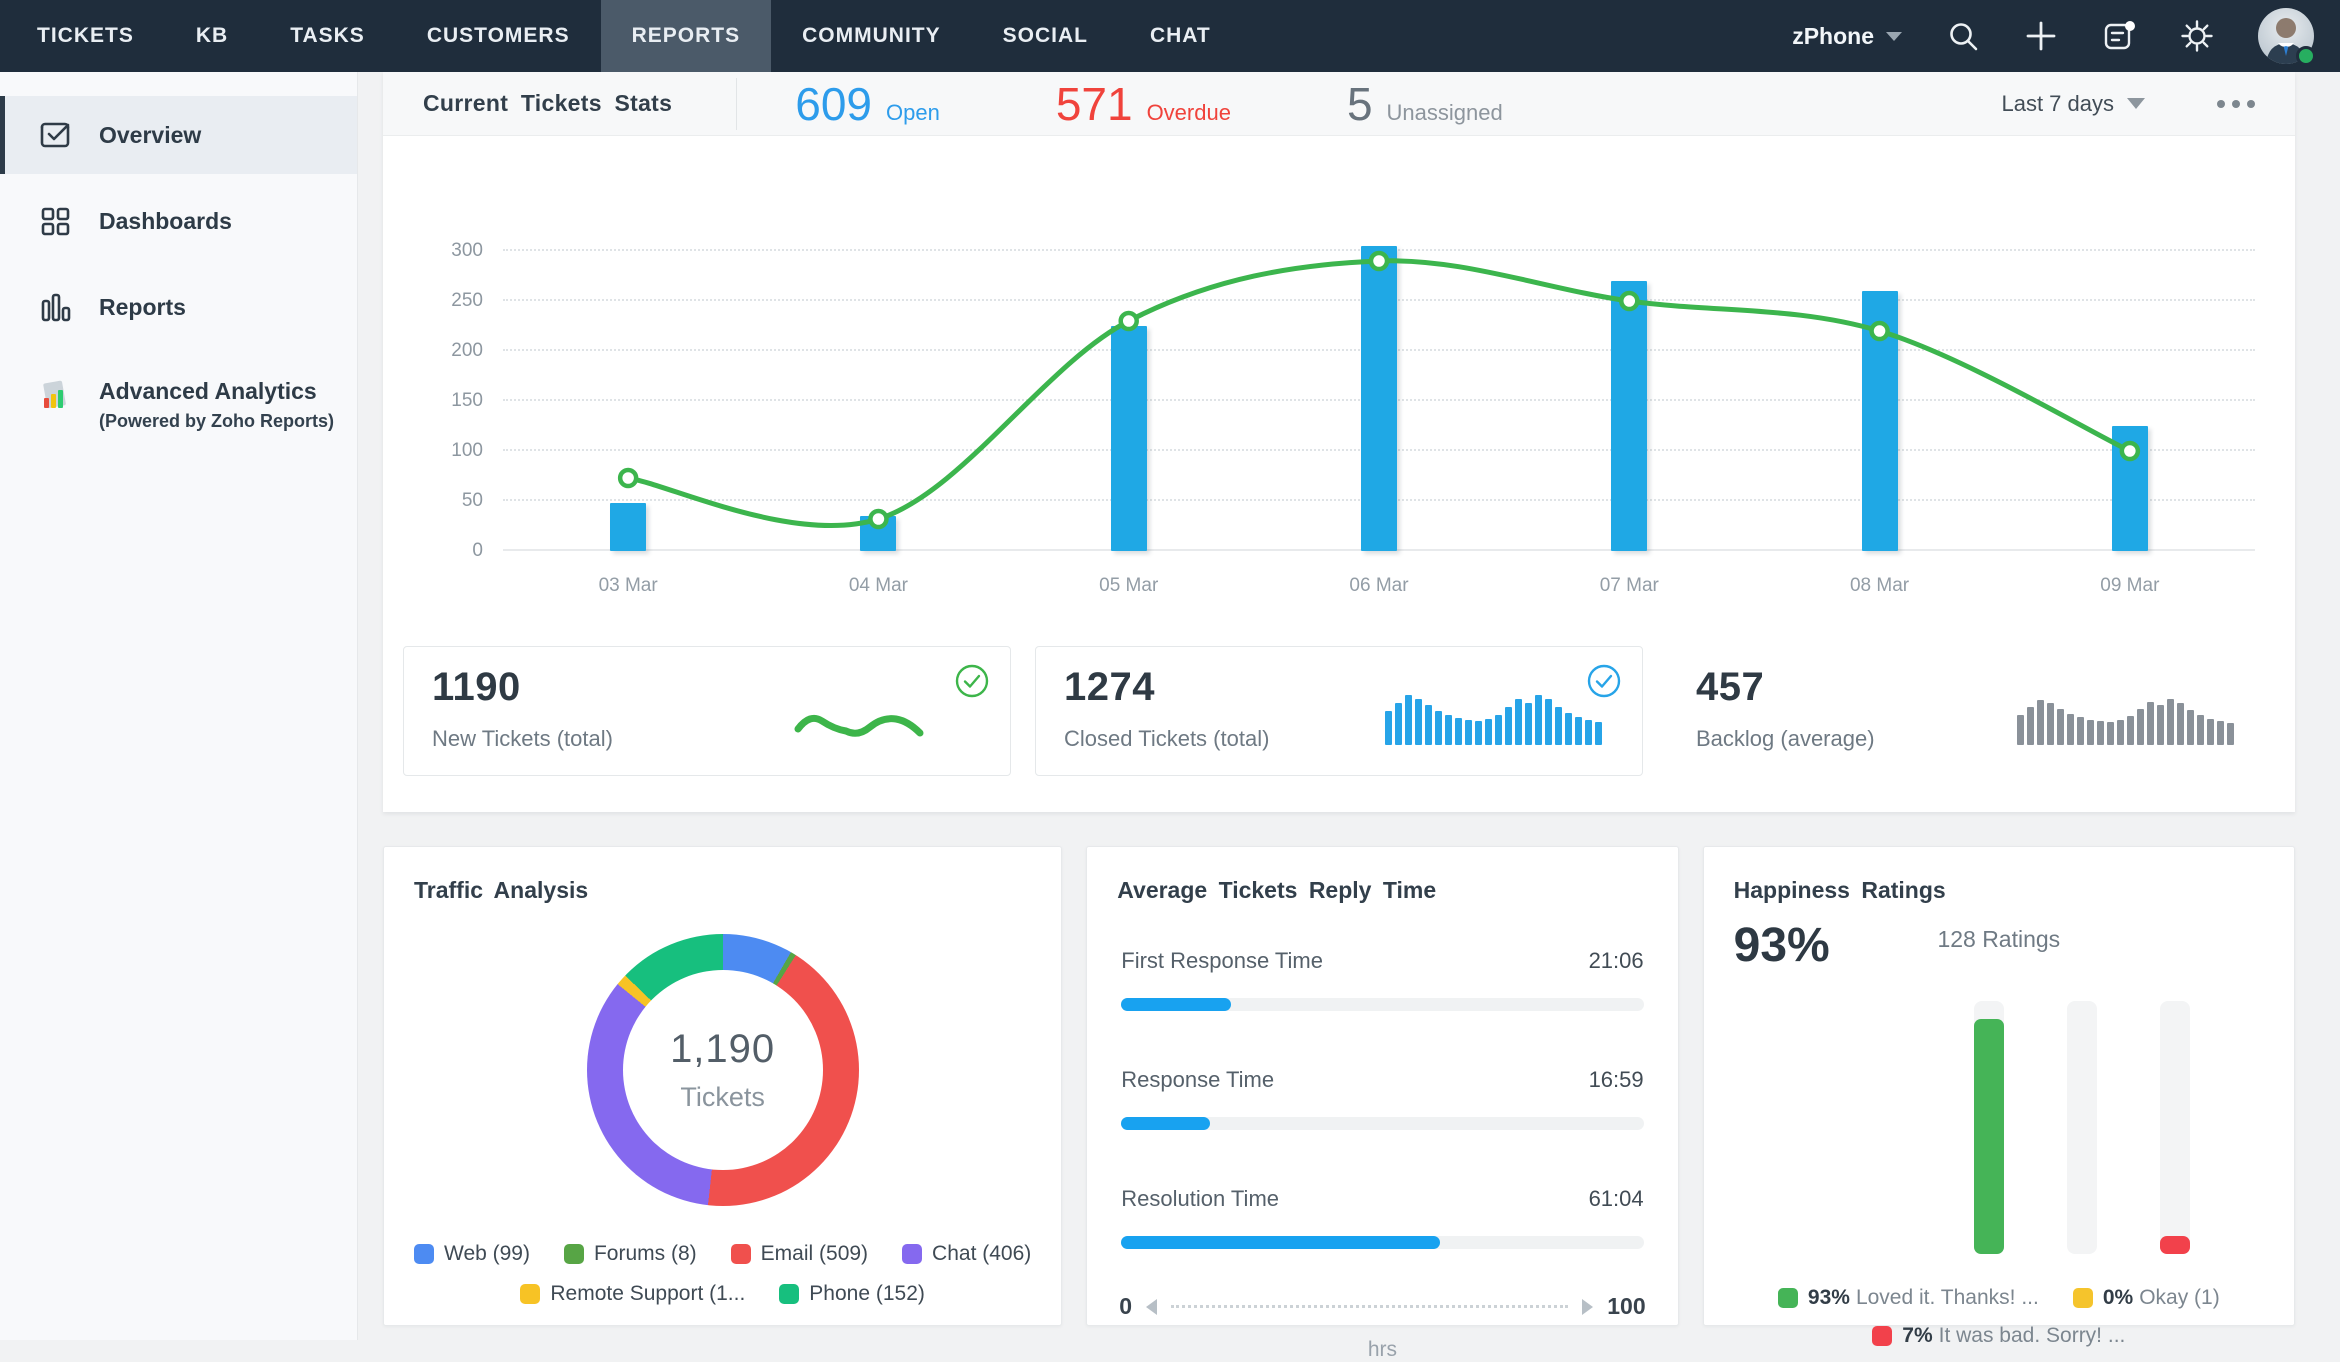  Describe the element at coordinates (1339, 711) in the screenshot. I see `closed-tickets-card: 1274 Closed Tickets (total)` at that location.